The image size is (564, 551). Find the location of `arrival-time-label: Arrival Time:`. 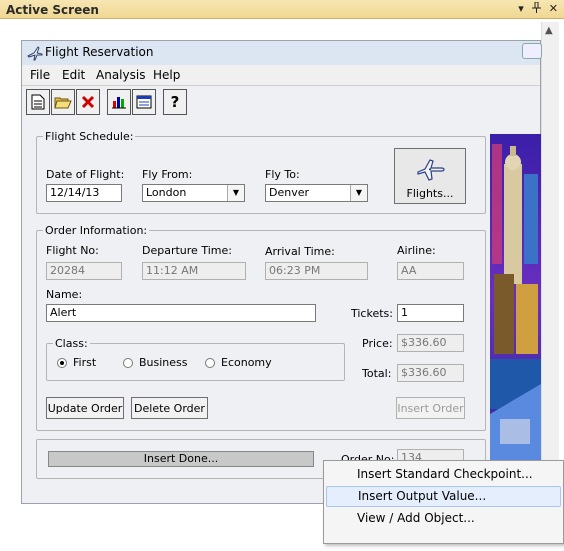

arrival-time-label: Arrival Time: is located at coordinates (300, 251).